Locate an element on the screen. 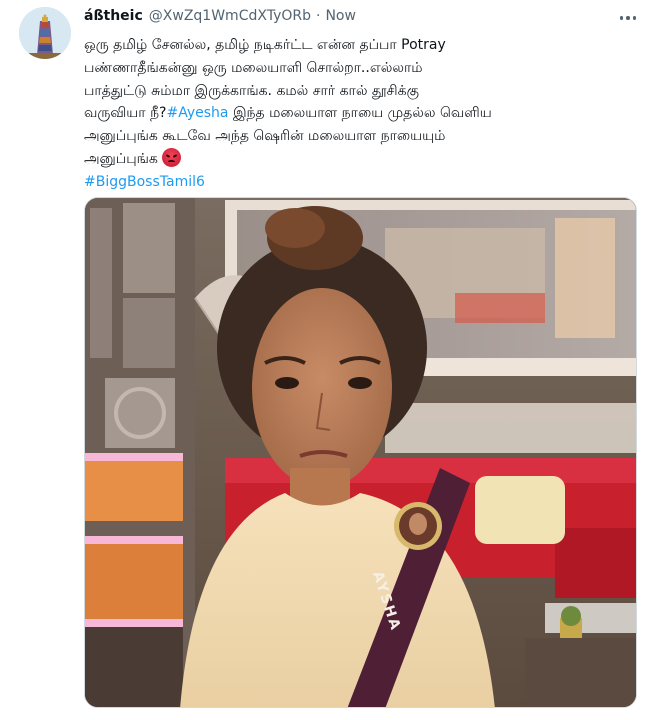 The height and width of the screenshot is (720, 653). timestamp: Now is located at coordinates (340, 16).